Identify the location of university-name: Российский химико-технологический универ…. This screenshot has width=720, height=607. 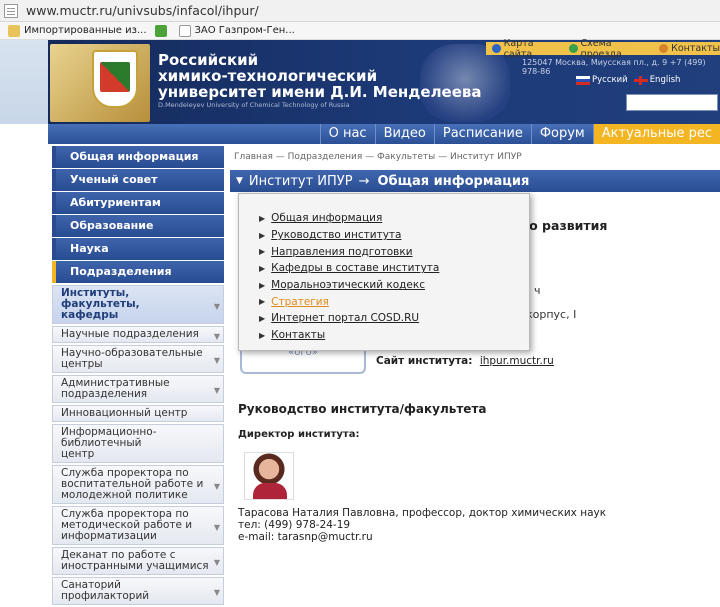
(320, 76).